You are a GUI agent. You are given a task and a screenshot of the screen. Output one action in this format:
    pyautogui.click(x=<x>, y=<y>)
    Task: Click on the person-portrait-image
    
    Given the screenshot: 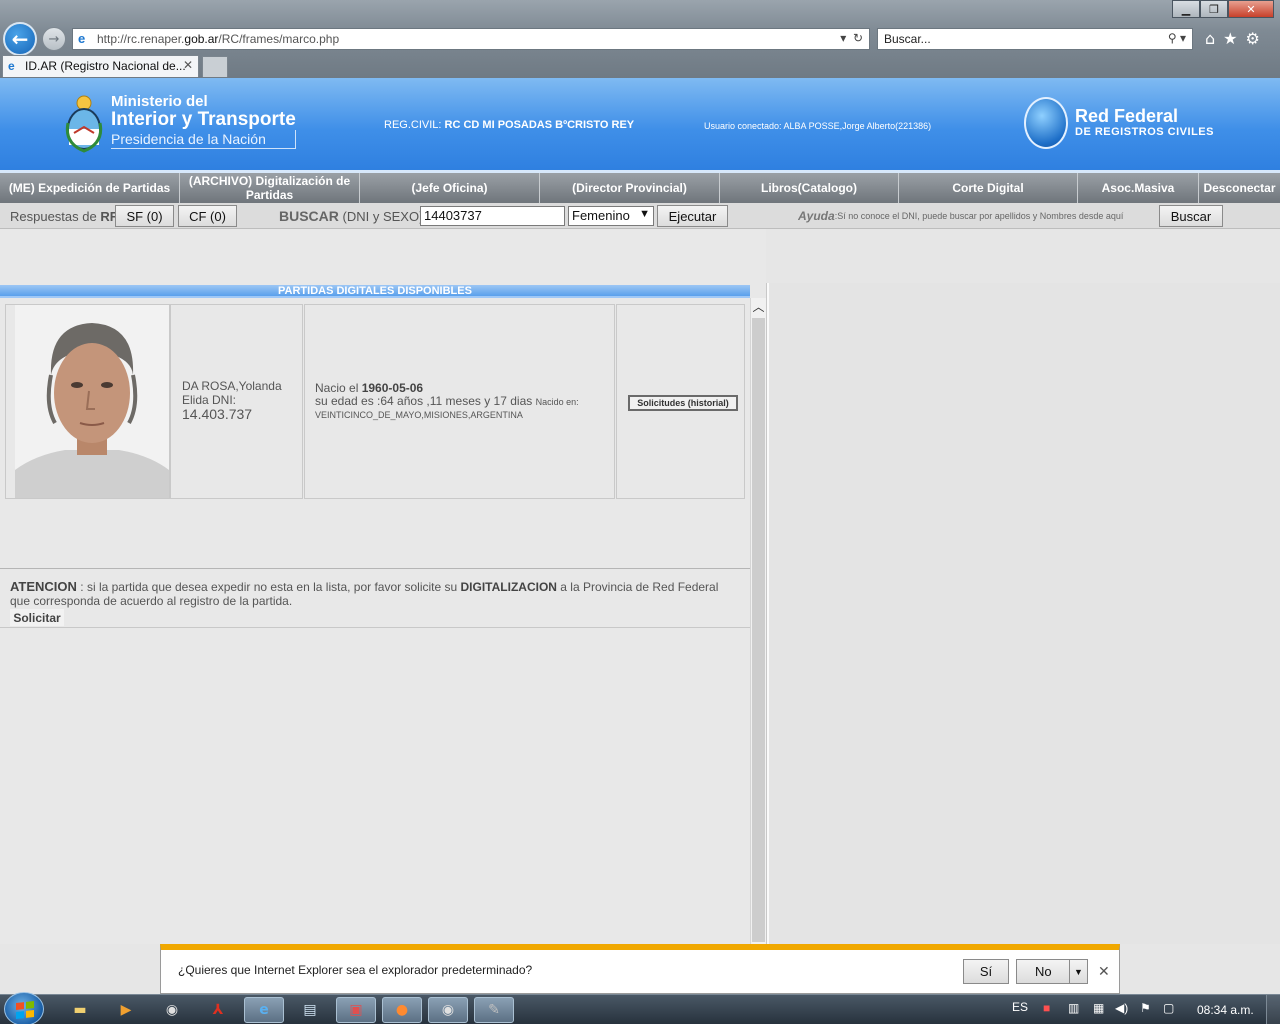 What is the action you would take?
    pyautogui.click(x=92, y=401)
    